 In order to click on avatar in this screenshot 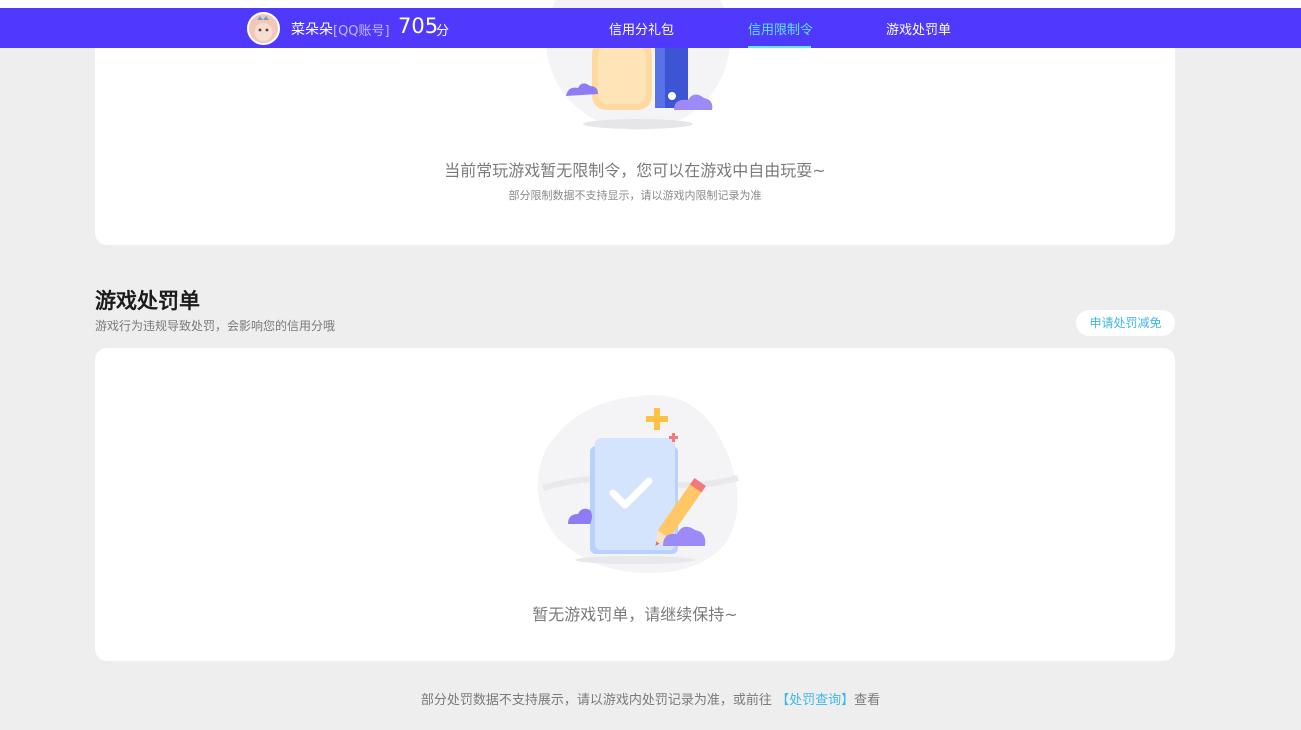, I will do `click(263, 28)`.